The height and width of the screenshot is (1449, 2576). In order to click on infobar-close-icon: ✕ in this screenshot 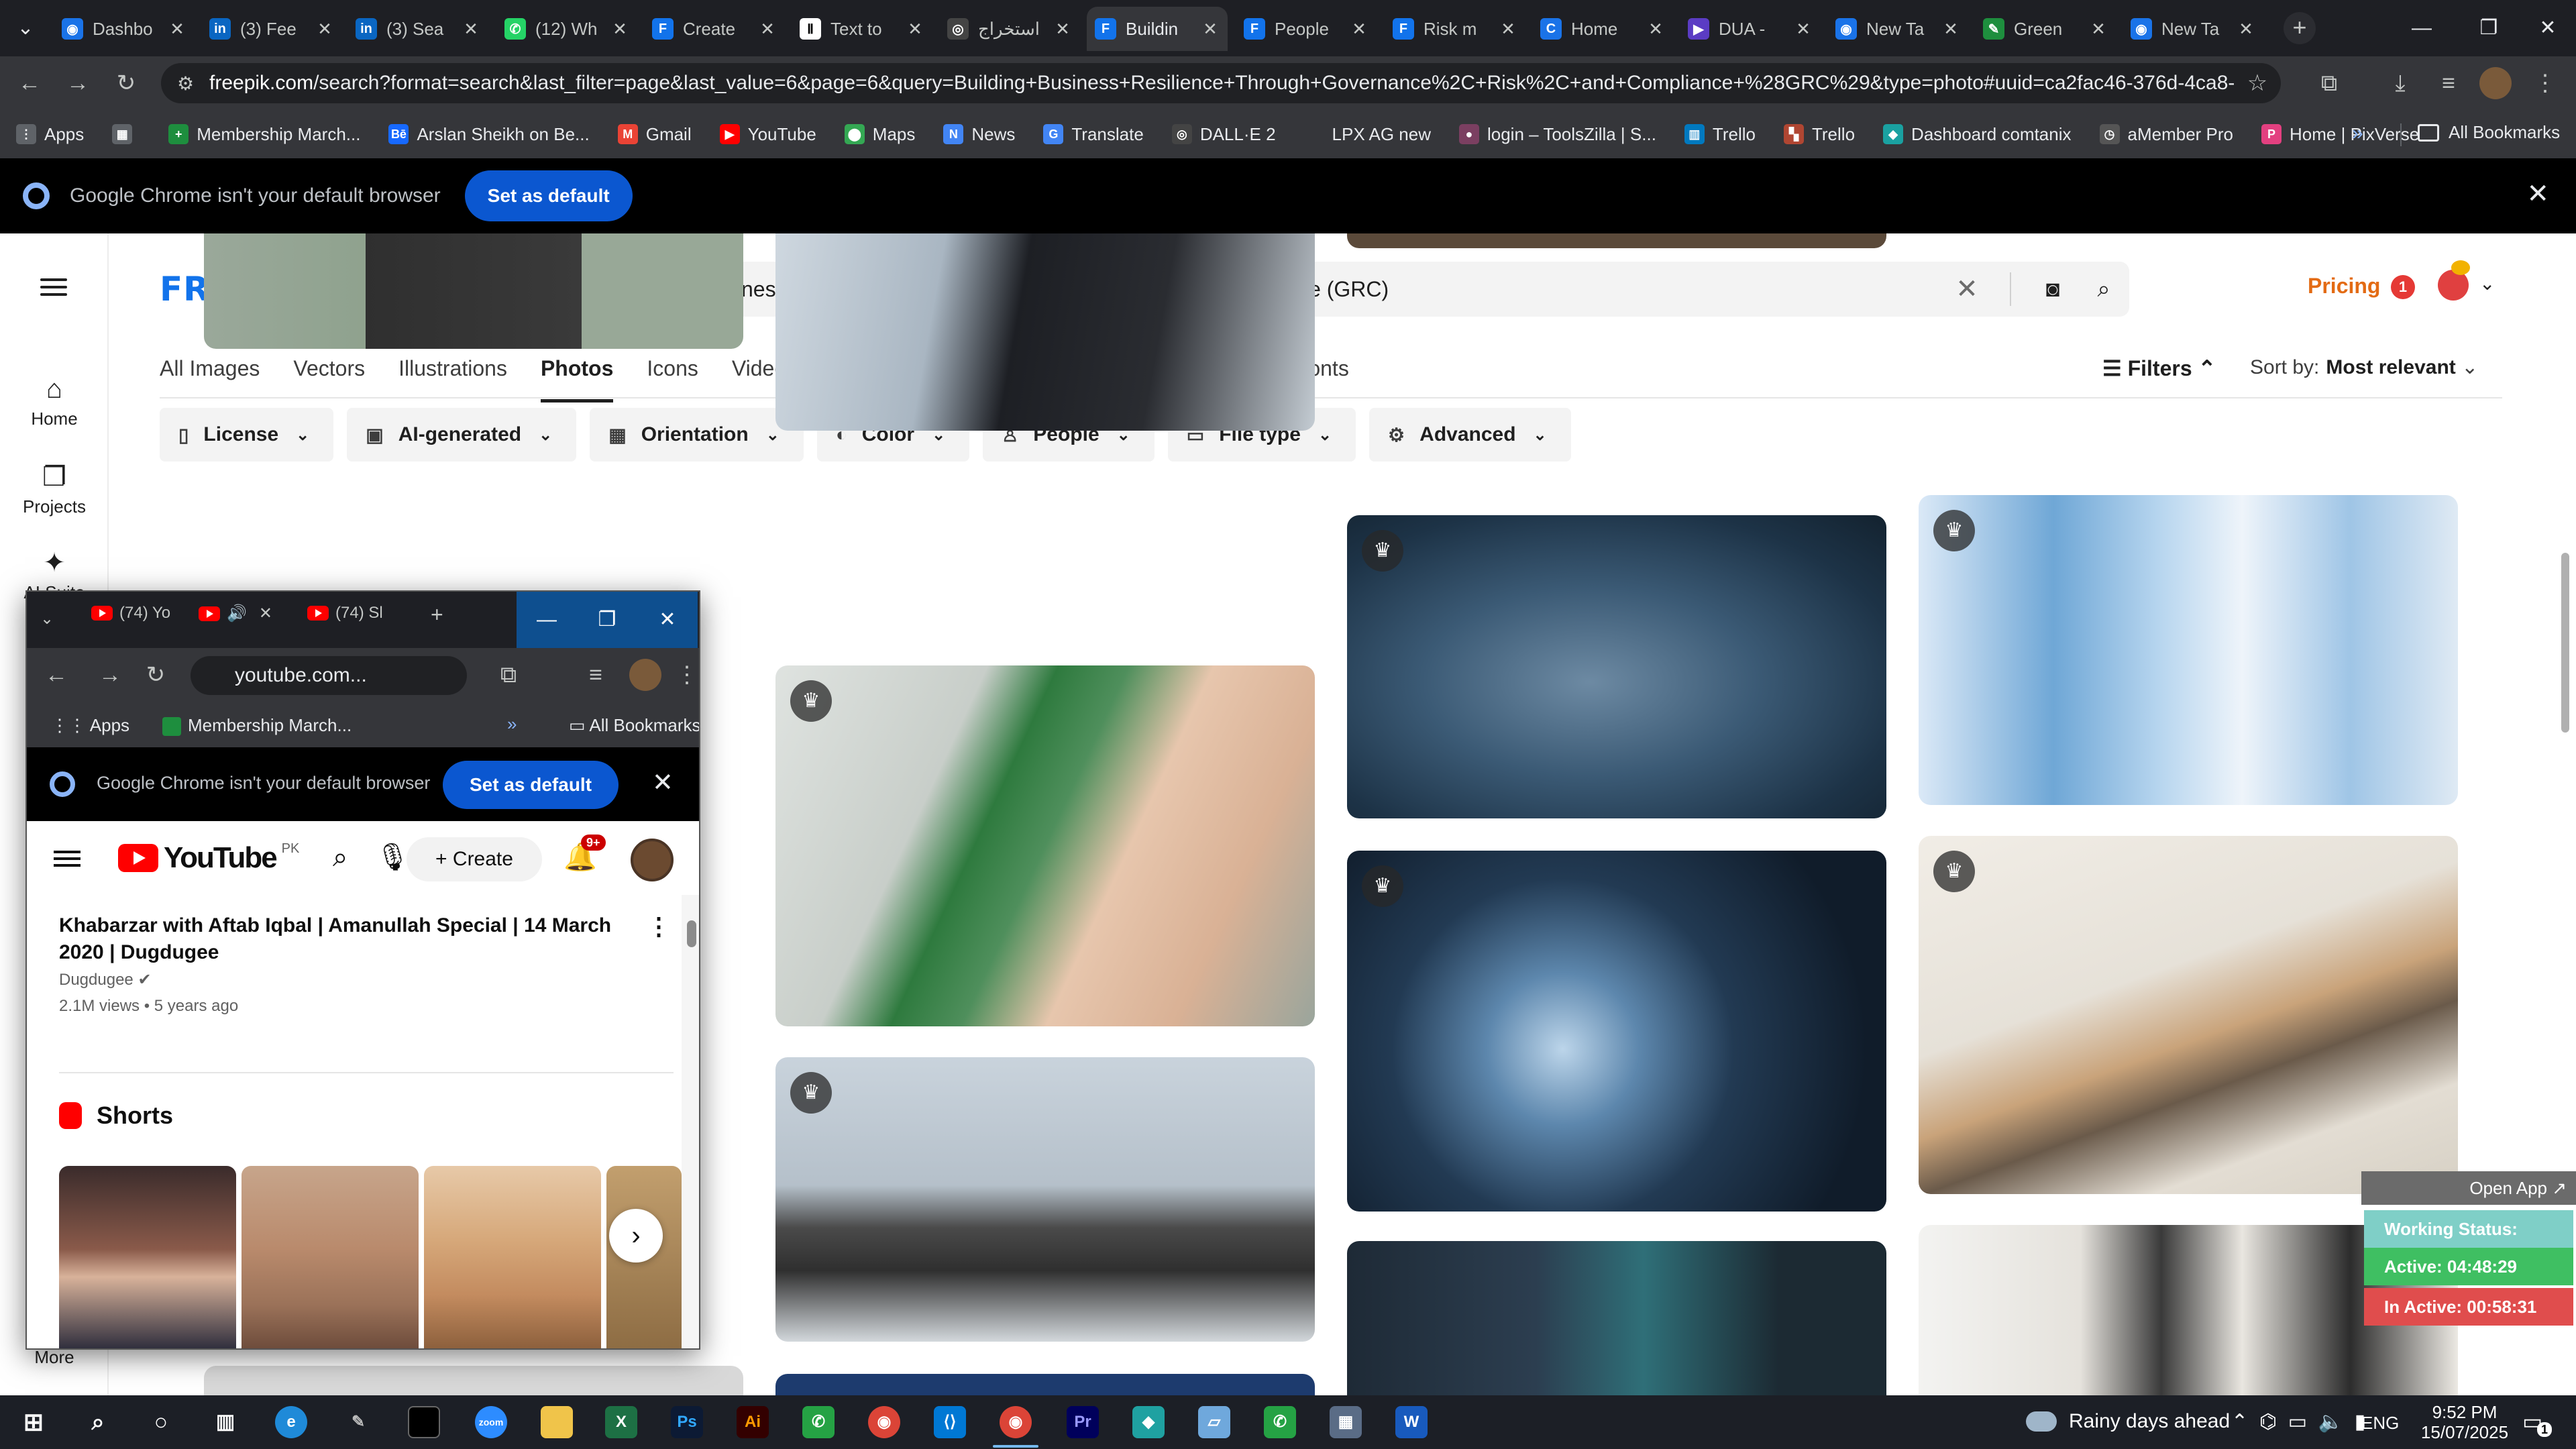, I will do `click(2537, 193)`.